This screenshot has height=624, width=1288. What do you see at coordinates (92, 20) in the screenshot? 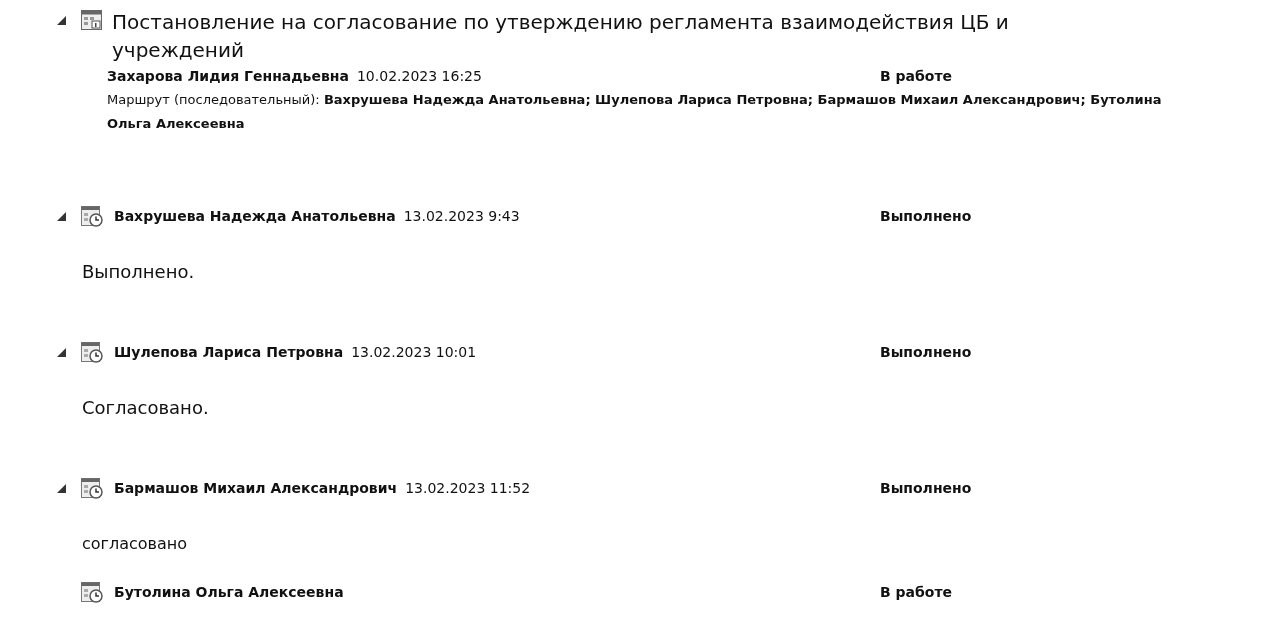
I see `calendar-icon` at bounding box center [92, 20].